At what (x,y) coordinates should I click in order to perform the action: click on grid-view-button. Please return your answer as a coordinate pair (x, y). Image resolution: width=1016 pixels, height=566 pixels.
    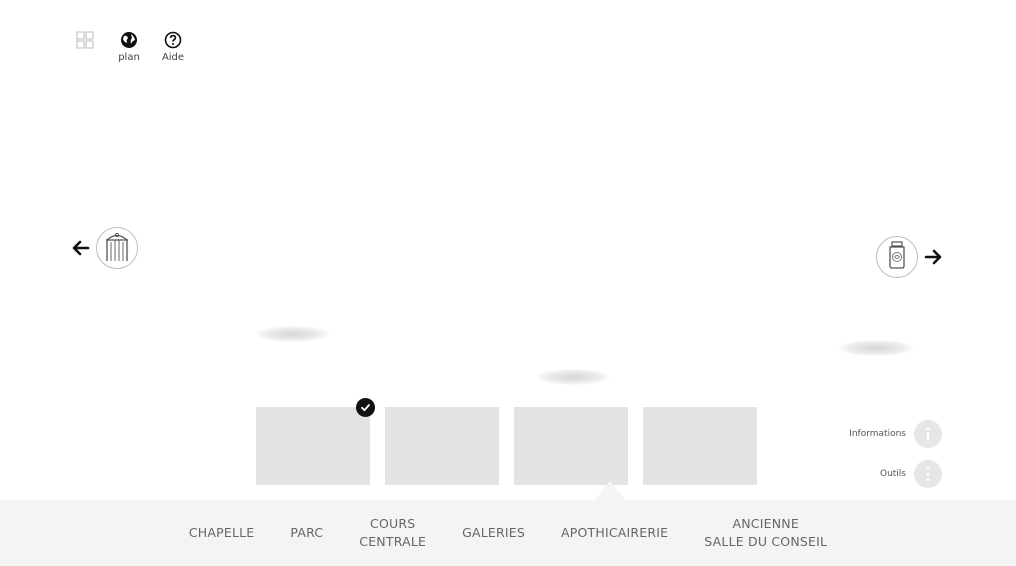
    Looking at the image, I should click on (85, 41).